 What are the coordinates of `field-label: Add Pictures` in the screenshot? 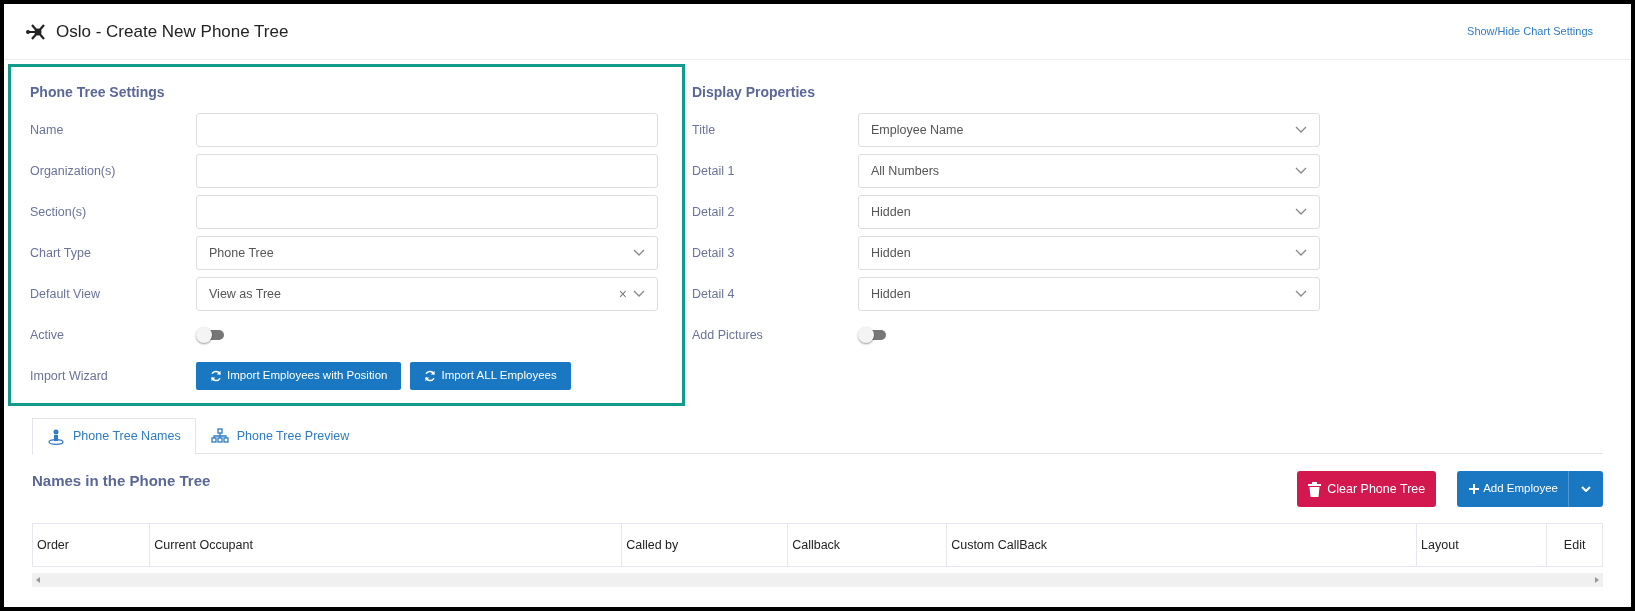 It's located at (728, 335).